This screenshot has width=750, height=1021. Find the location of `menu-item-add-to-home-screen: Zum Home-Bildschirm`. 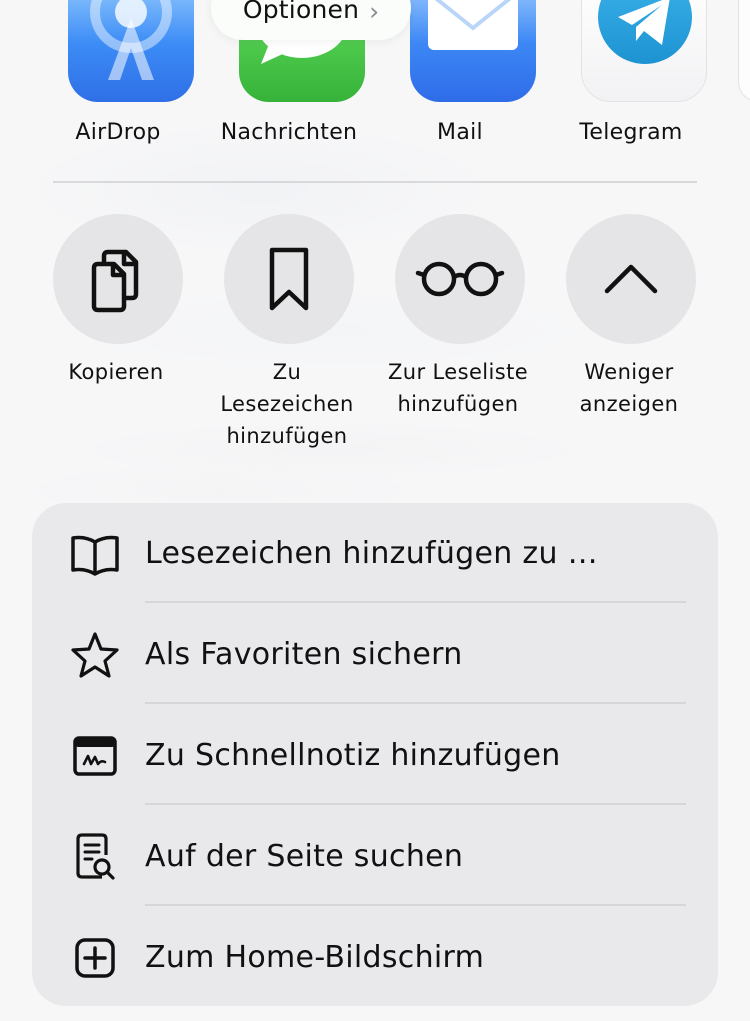

menu-item-add-to-home-screen: Zum Home-Bildschirm is located at coordinates (375, 957).